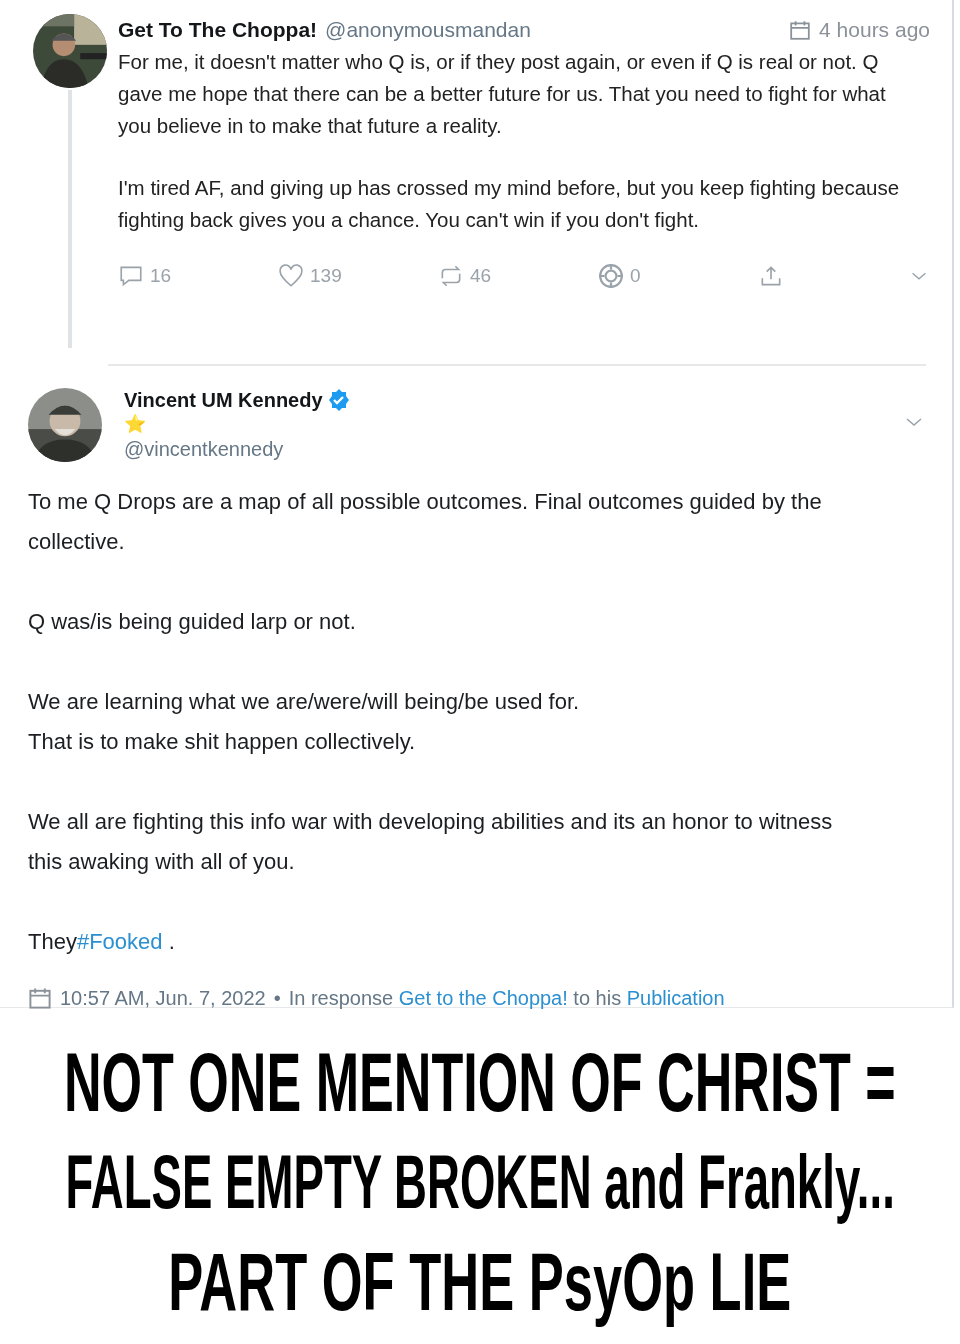 This screenshot has width=960, height=1344. Describe the element at coordinates (635, 276) in the screenshot. I see `stat-count: 0` at that location.